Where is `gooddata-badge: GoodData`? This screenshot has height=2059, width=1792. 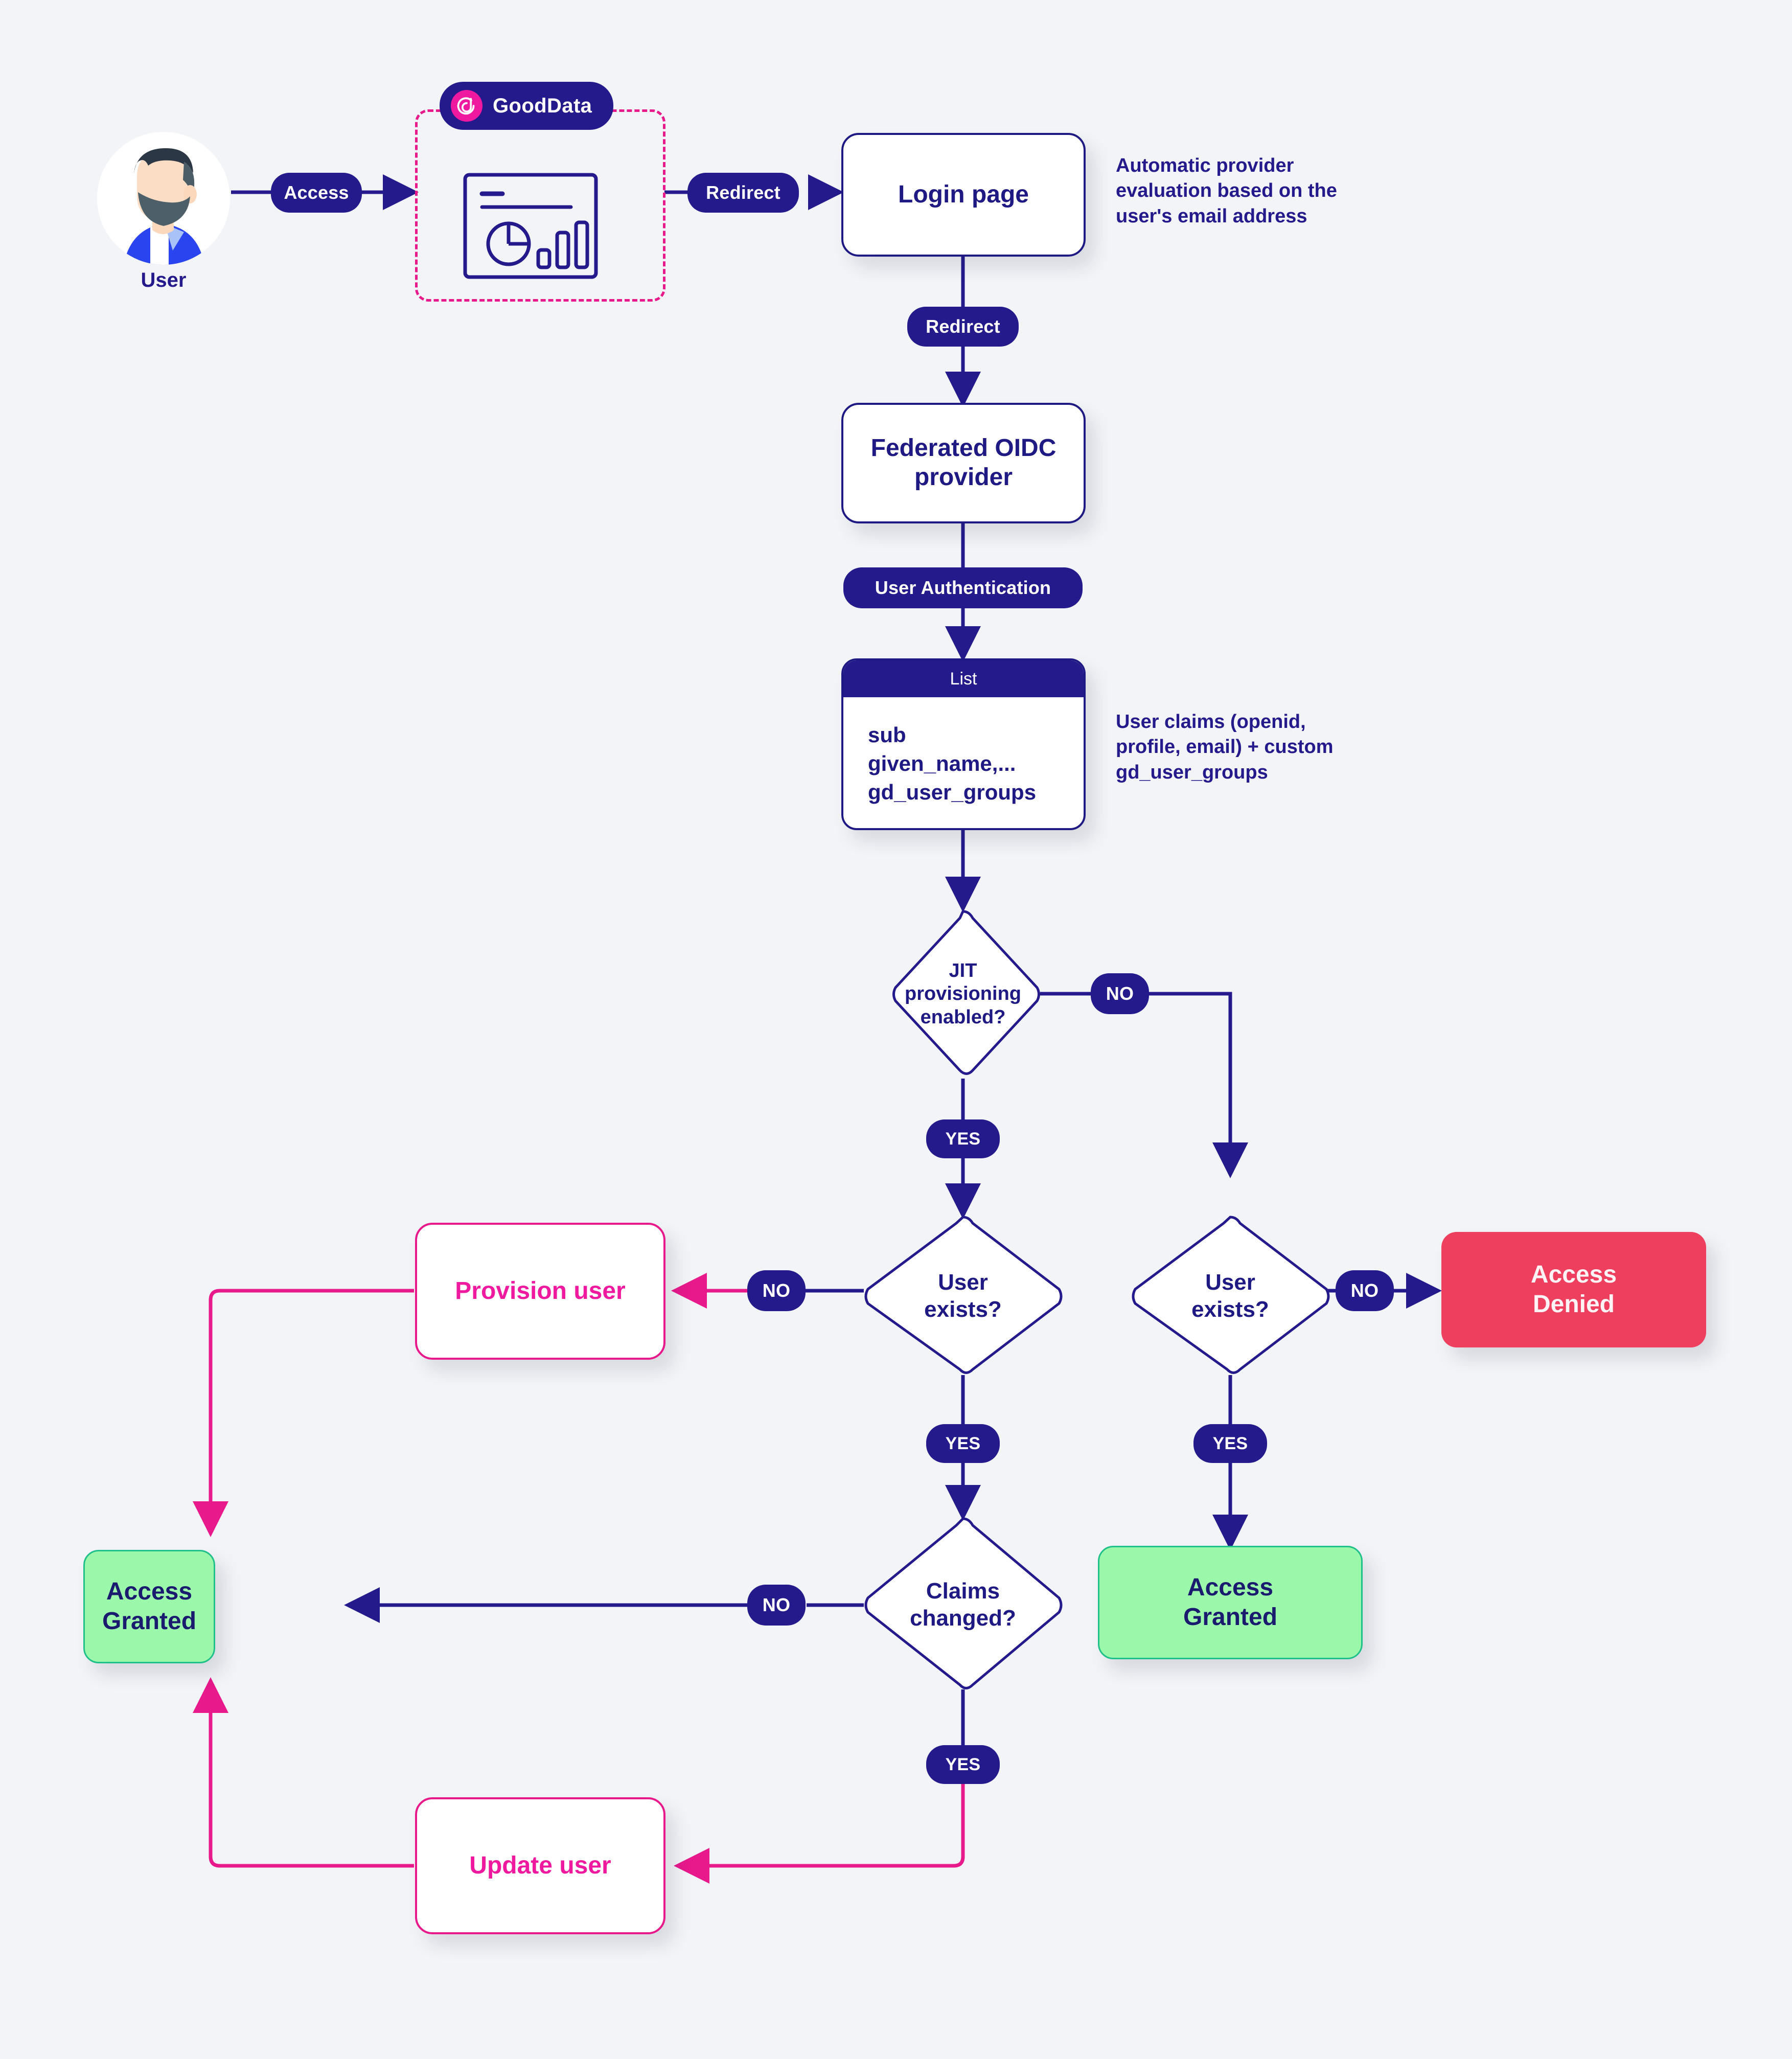
gooddata-badge: GoodData is located at coordinates (527, 106).